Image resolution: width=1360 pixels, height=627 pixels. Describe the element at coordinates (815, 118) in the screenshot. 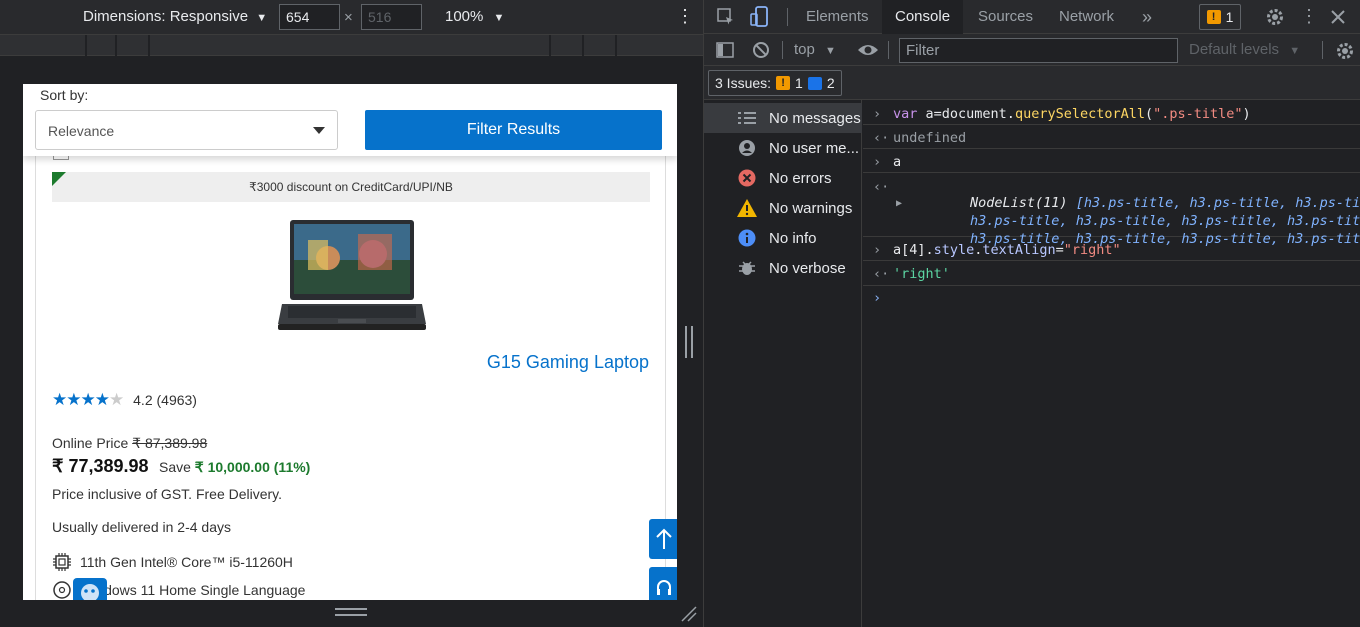

I see `sidebar-item-label: No messages` at that location.